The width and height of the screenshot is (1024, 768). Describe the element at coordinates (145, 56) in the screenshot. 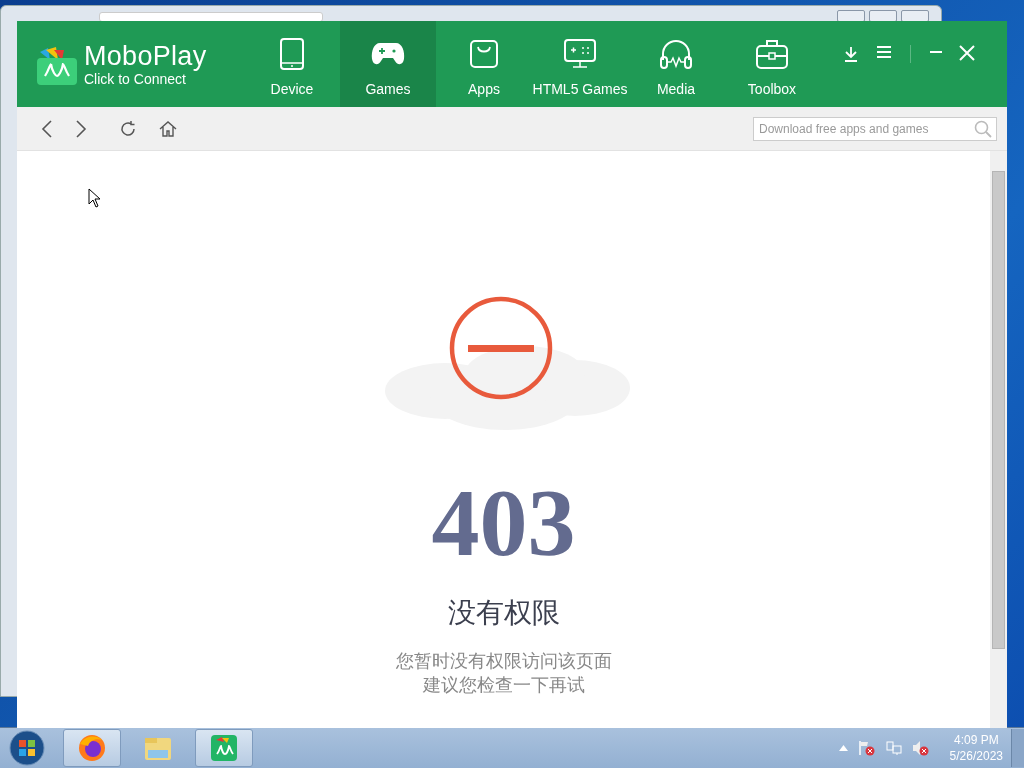

I see `app-title: MoboPlay` at that location.